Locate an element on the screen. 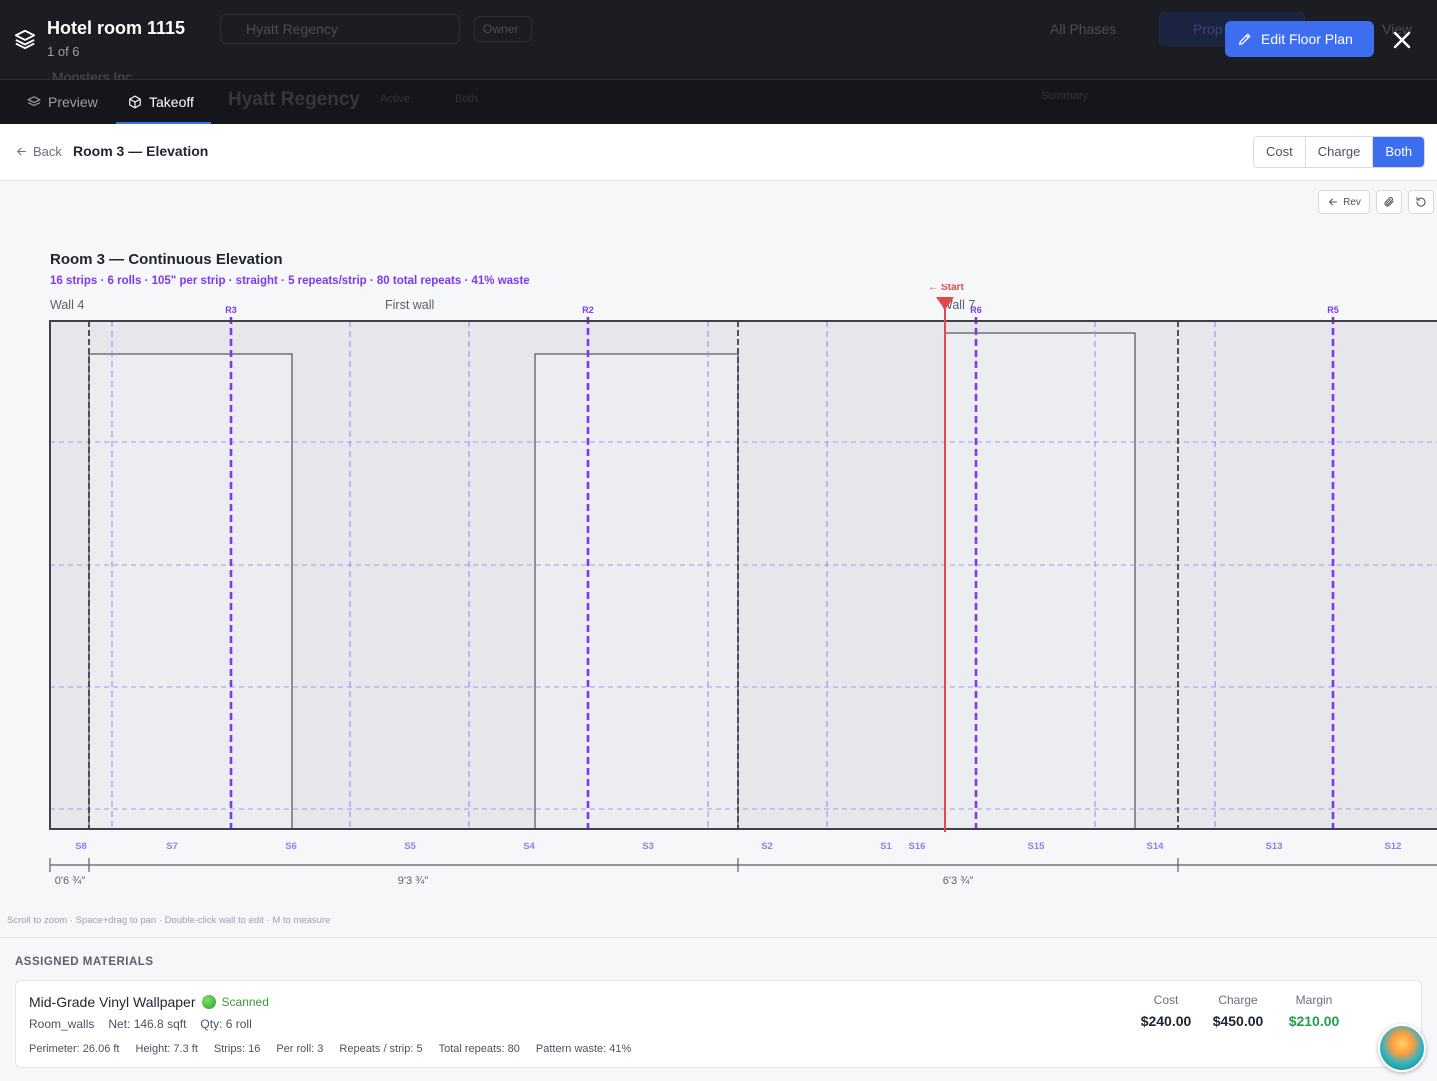 Image resolution: width=1437 pixels, height=1081 pixels. reset-view-button is located at coordinates (1421, 202).